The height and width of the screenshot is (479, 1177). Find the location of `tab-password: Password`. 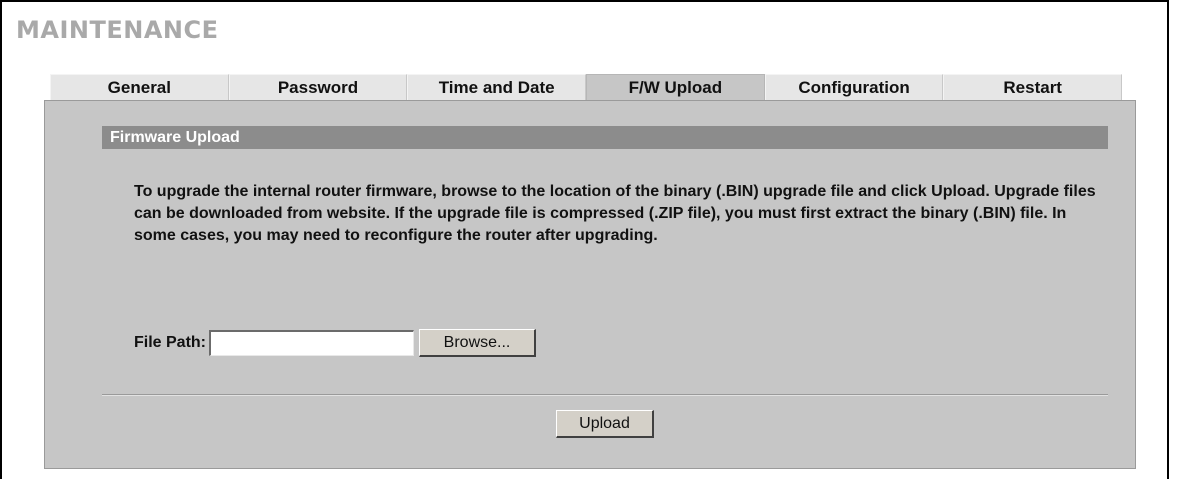

tab-password: Password is located at coordinates (318, 88).